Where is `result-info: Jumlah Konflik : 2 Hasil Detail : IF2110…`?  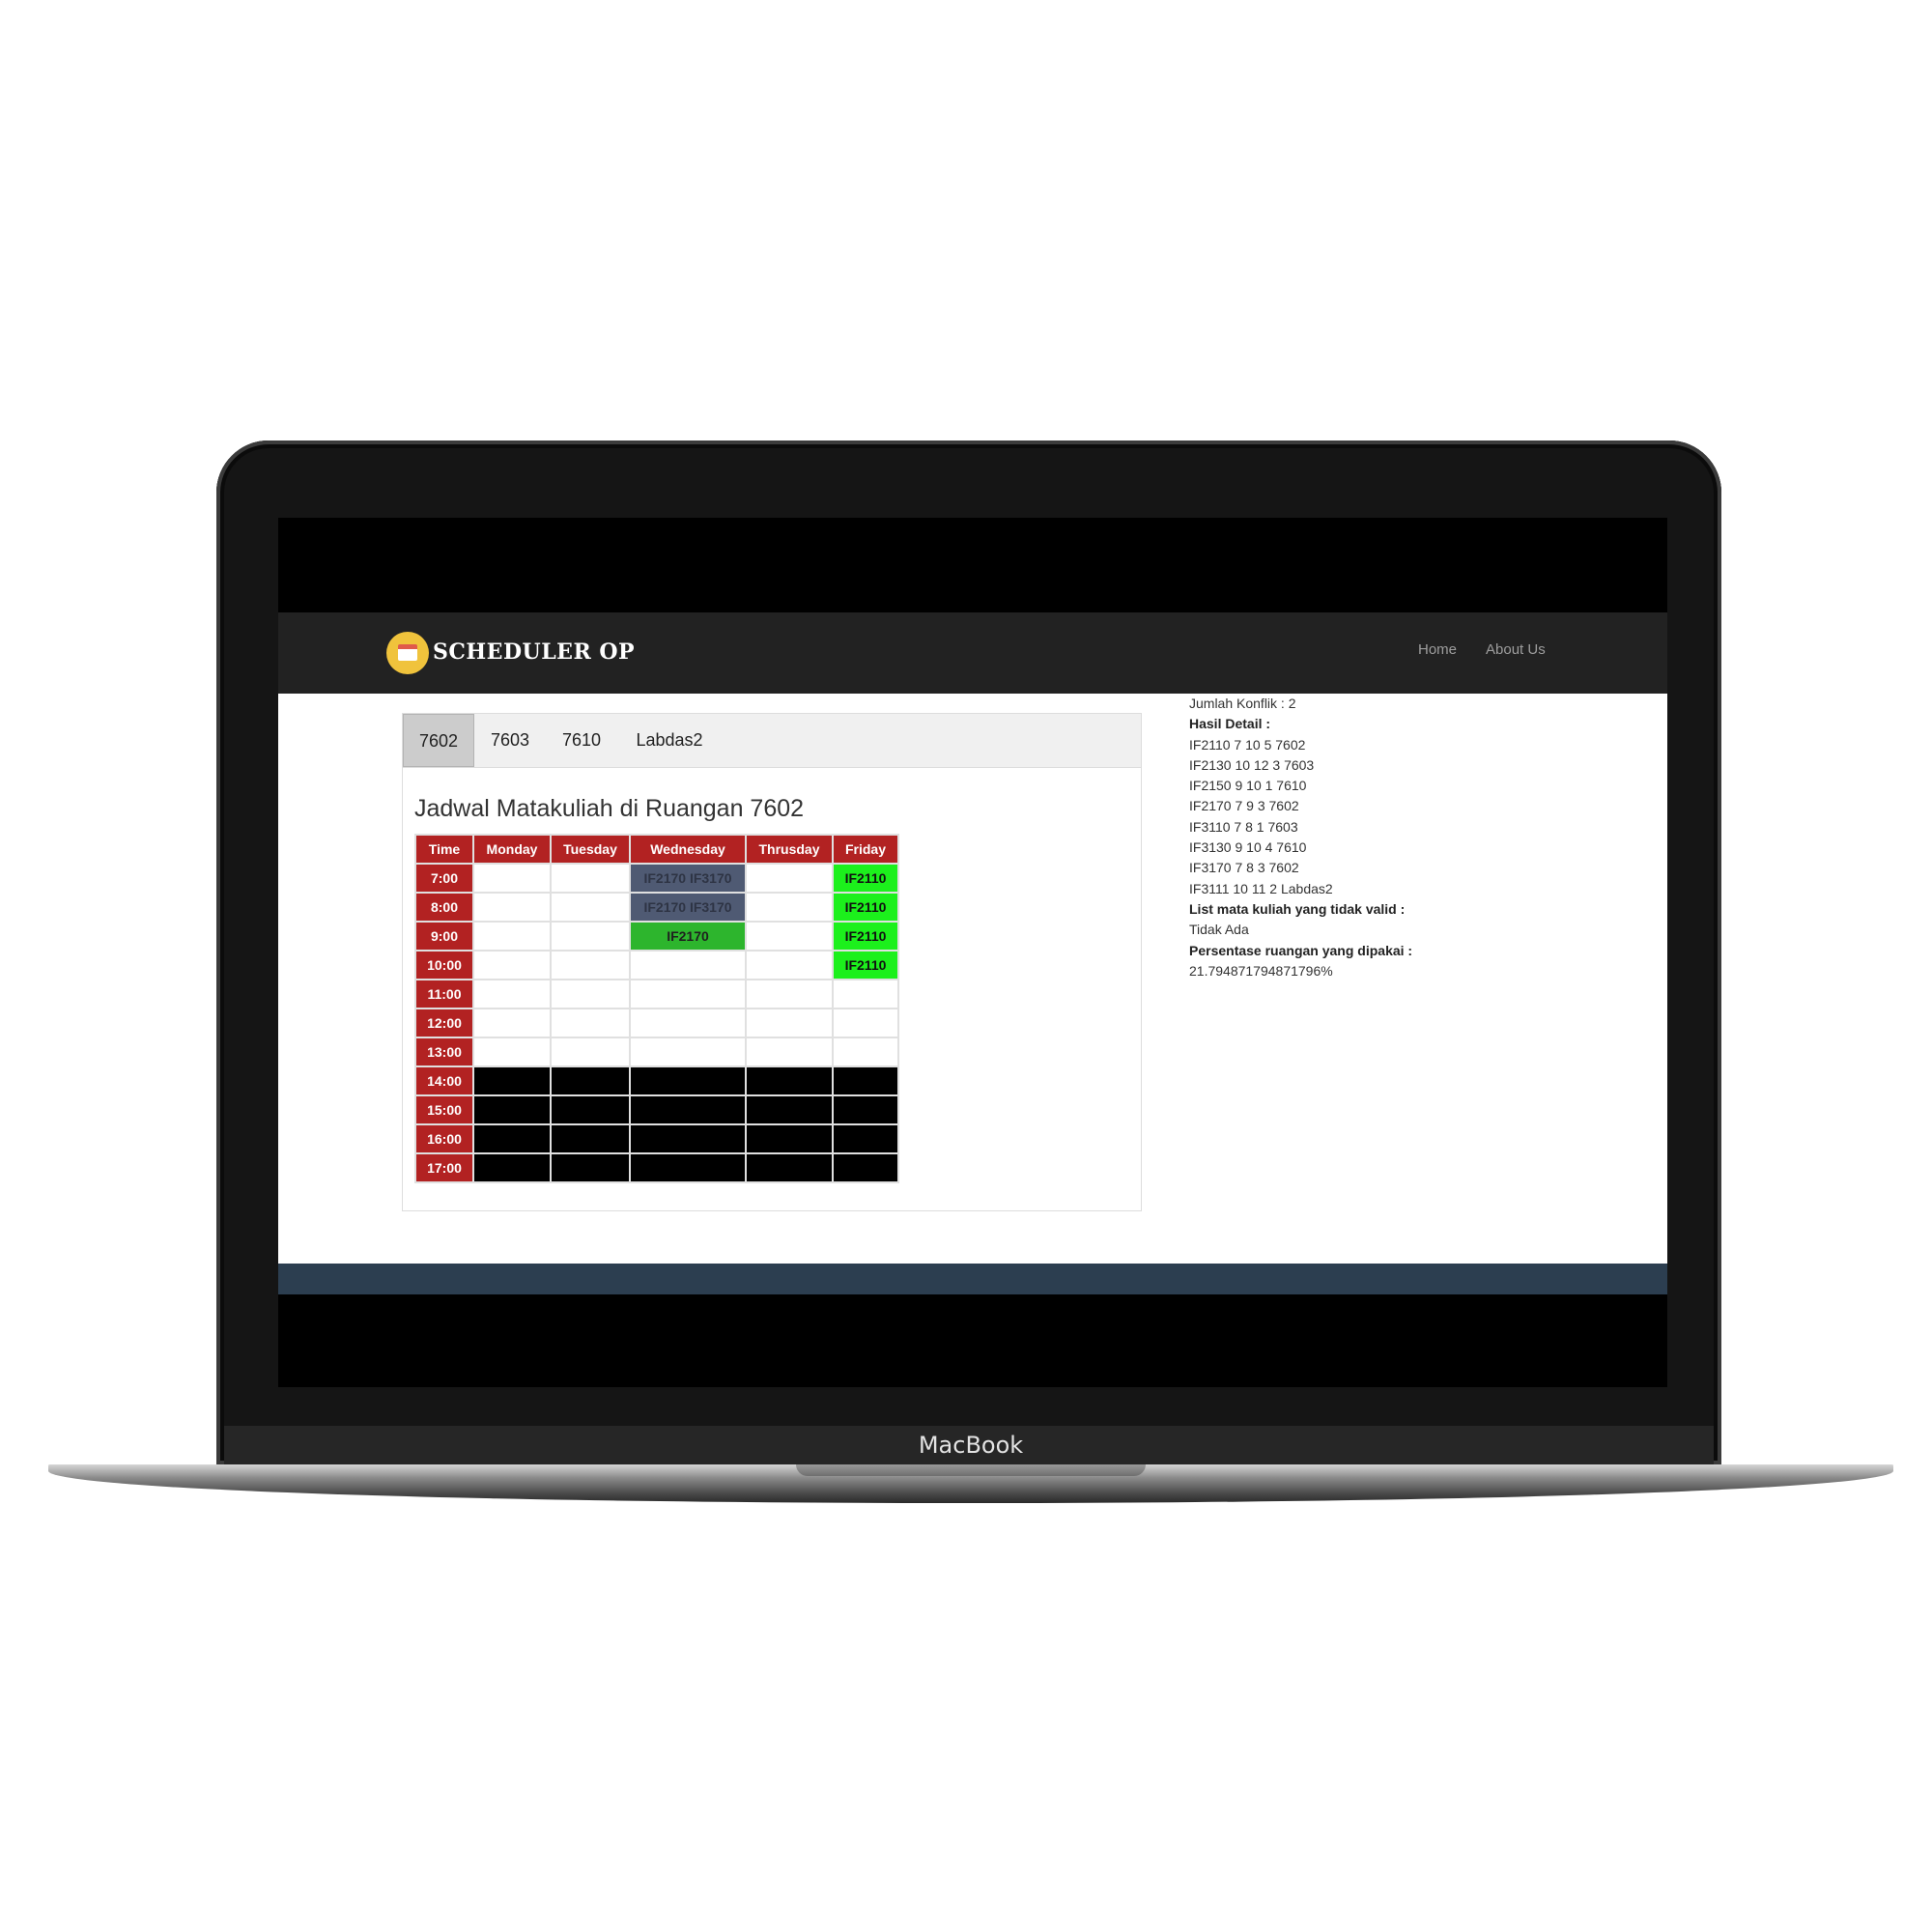
result-info: Jumlah Konflik : 2 Hasil Detail : IF2110… is located at coordinates (1300, 837).